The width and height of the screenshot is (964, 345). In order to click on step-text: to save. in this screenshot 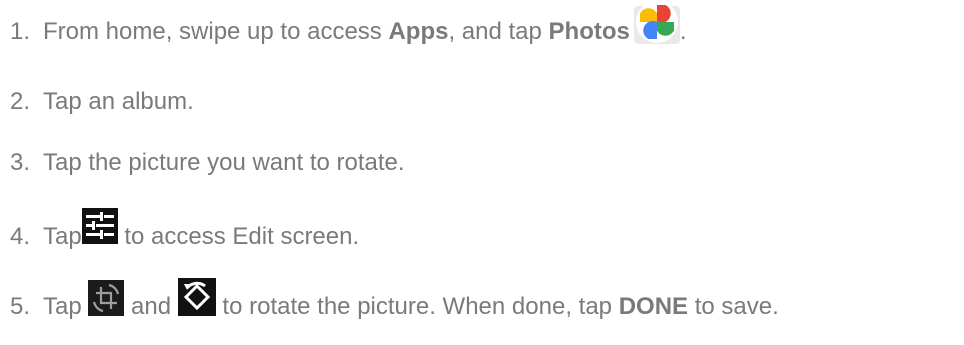, I will do `click(733, 306)`.